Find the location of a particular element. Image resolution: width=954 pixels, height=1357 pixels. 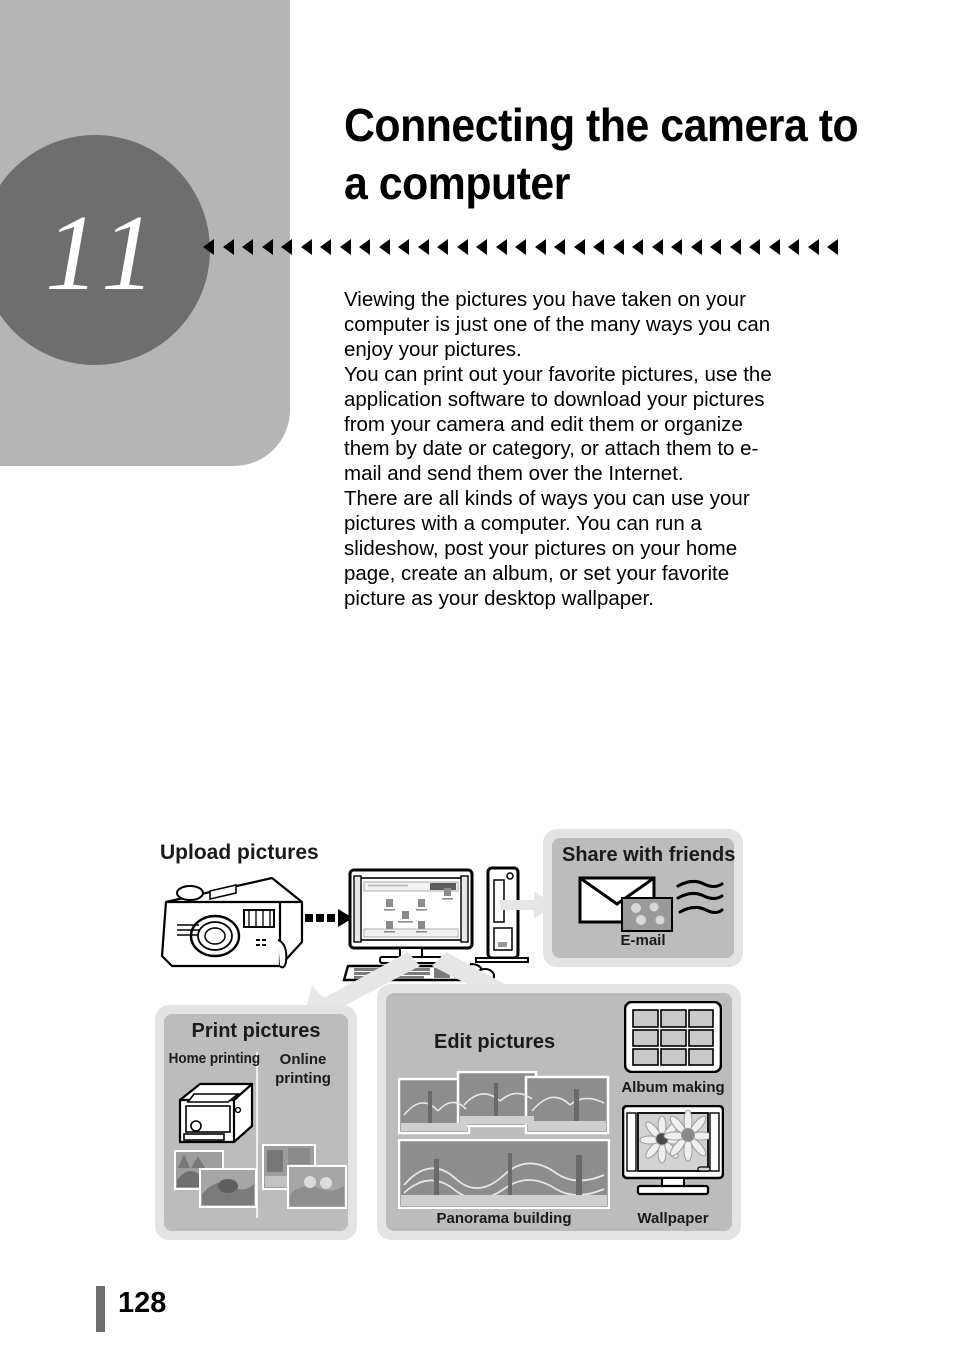

digital-camera-icon is located at coordinates (232, 922).